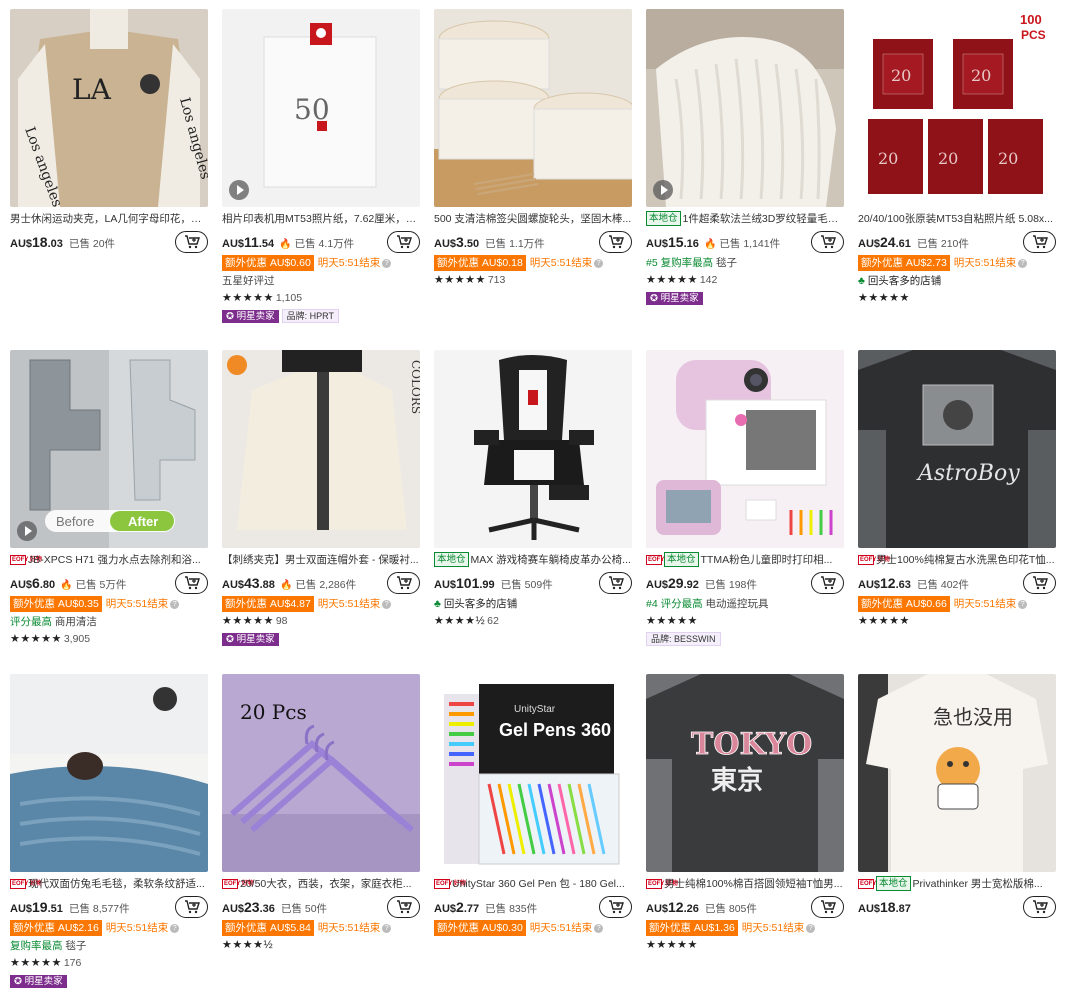  Describe the element at coordinates (730, 909) in the screenshot. I see `sold-count: 已售 805件` at that location.